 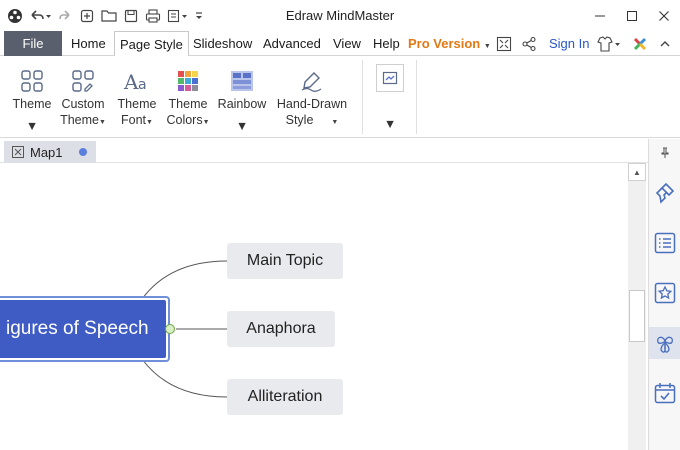 I want to click on close-icon, so click(x=664, y=15).